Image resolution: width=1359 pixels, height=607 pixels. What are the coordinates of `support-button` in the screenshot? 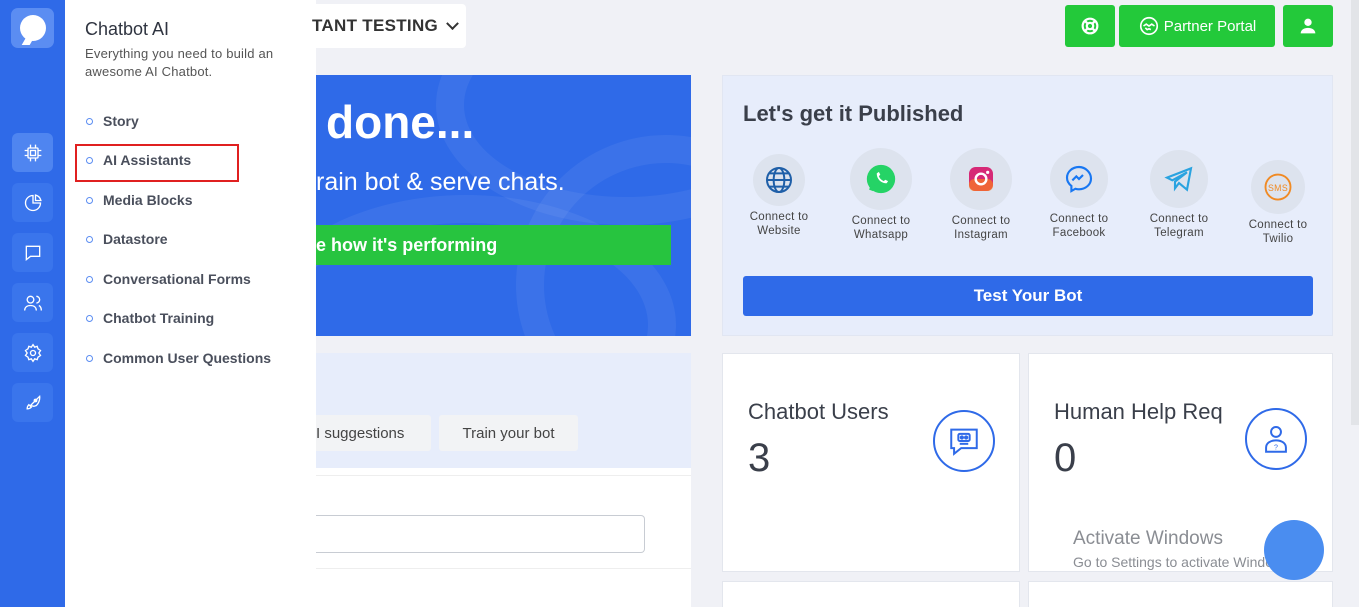 It's located at (1090, 26).